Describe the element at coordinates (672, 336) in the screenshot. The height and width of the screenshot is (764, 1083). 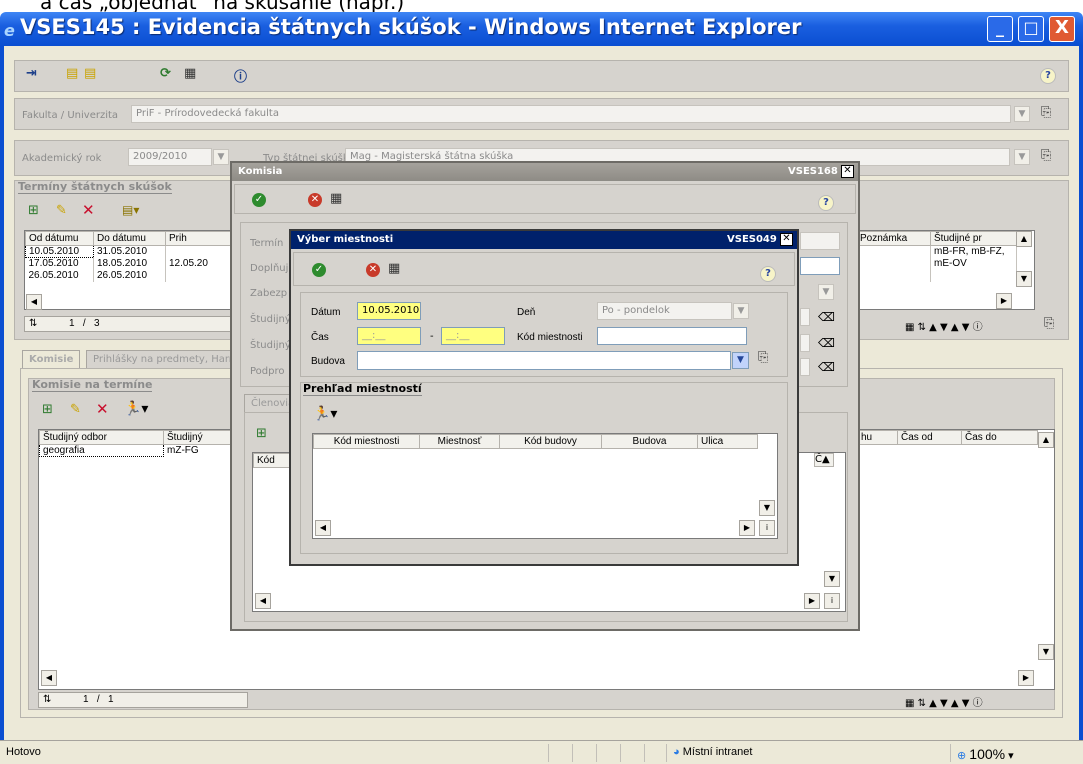
I see `kod-miestnosti-field` at that location.